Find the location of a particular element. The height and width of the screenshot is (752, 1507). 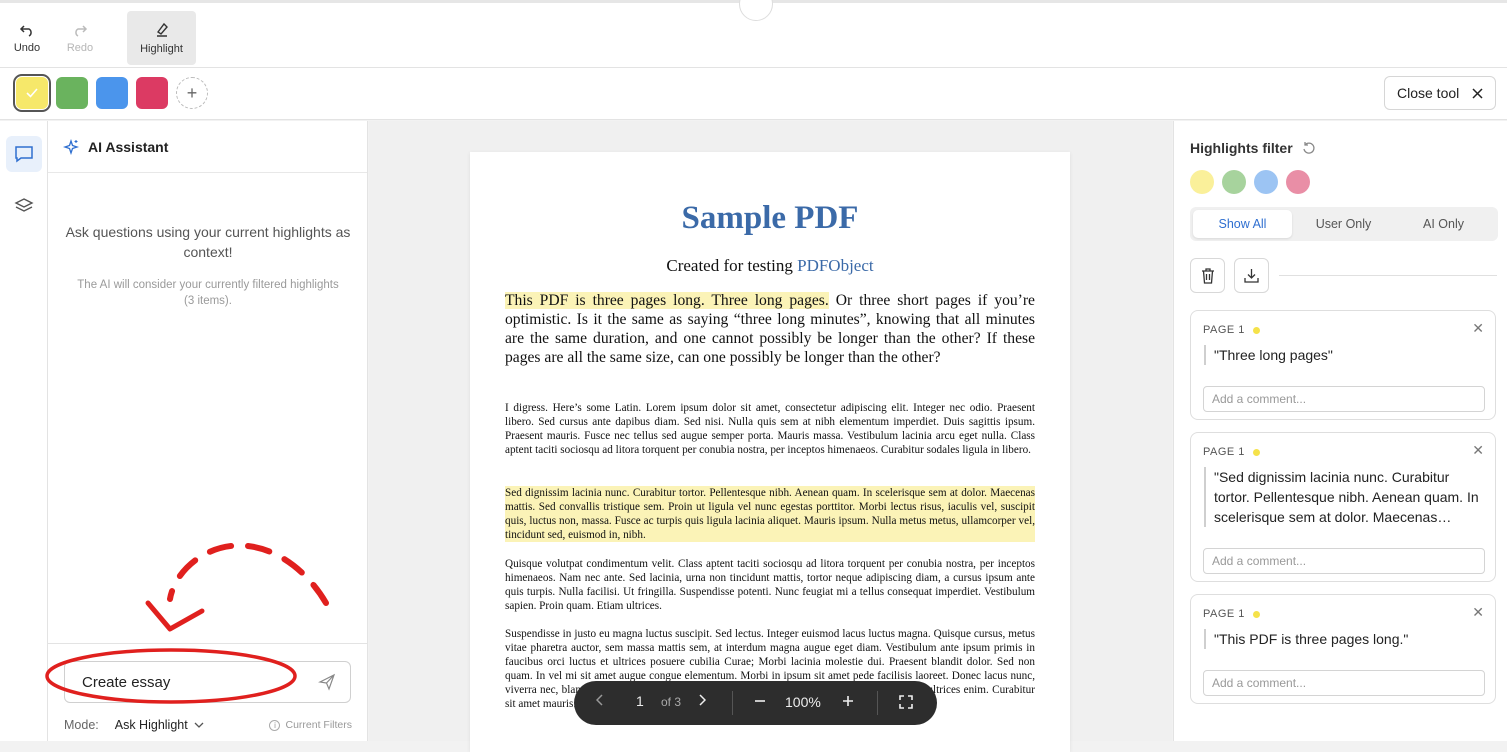

minus-icon is located at coordinates (760, 701).